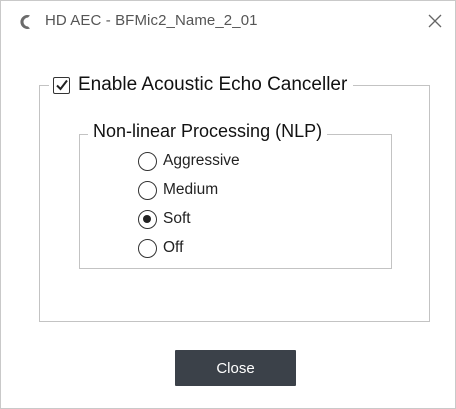 Image resolution: width=456 pixels, height=409 pixels. I want to click on checkmark-icon, so click(62, 85).